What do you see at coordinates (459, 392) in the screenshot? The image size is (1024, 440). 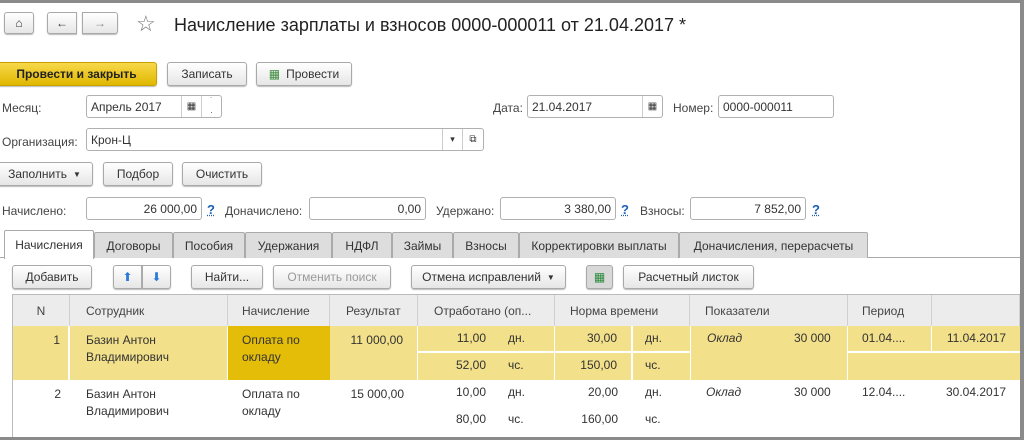 I see `worked-days-cell: 10,00` at bounding box center [459, 392].